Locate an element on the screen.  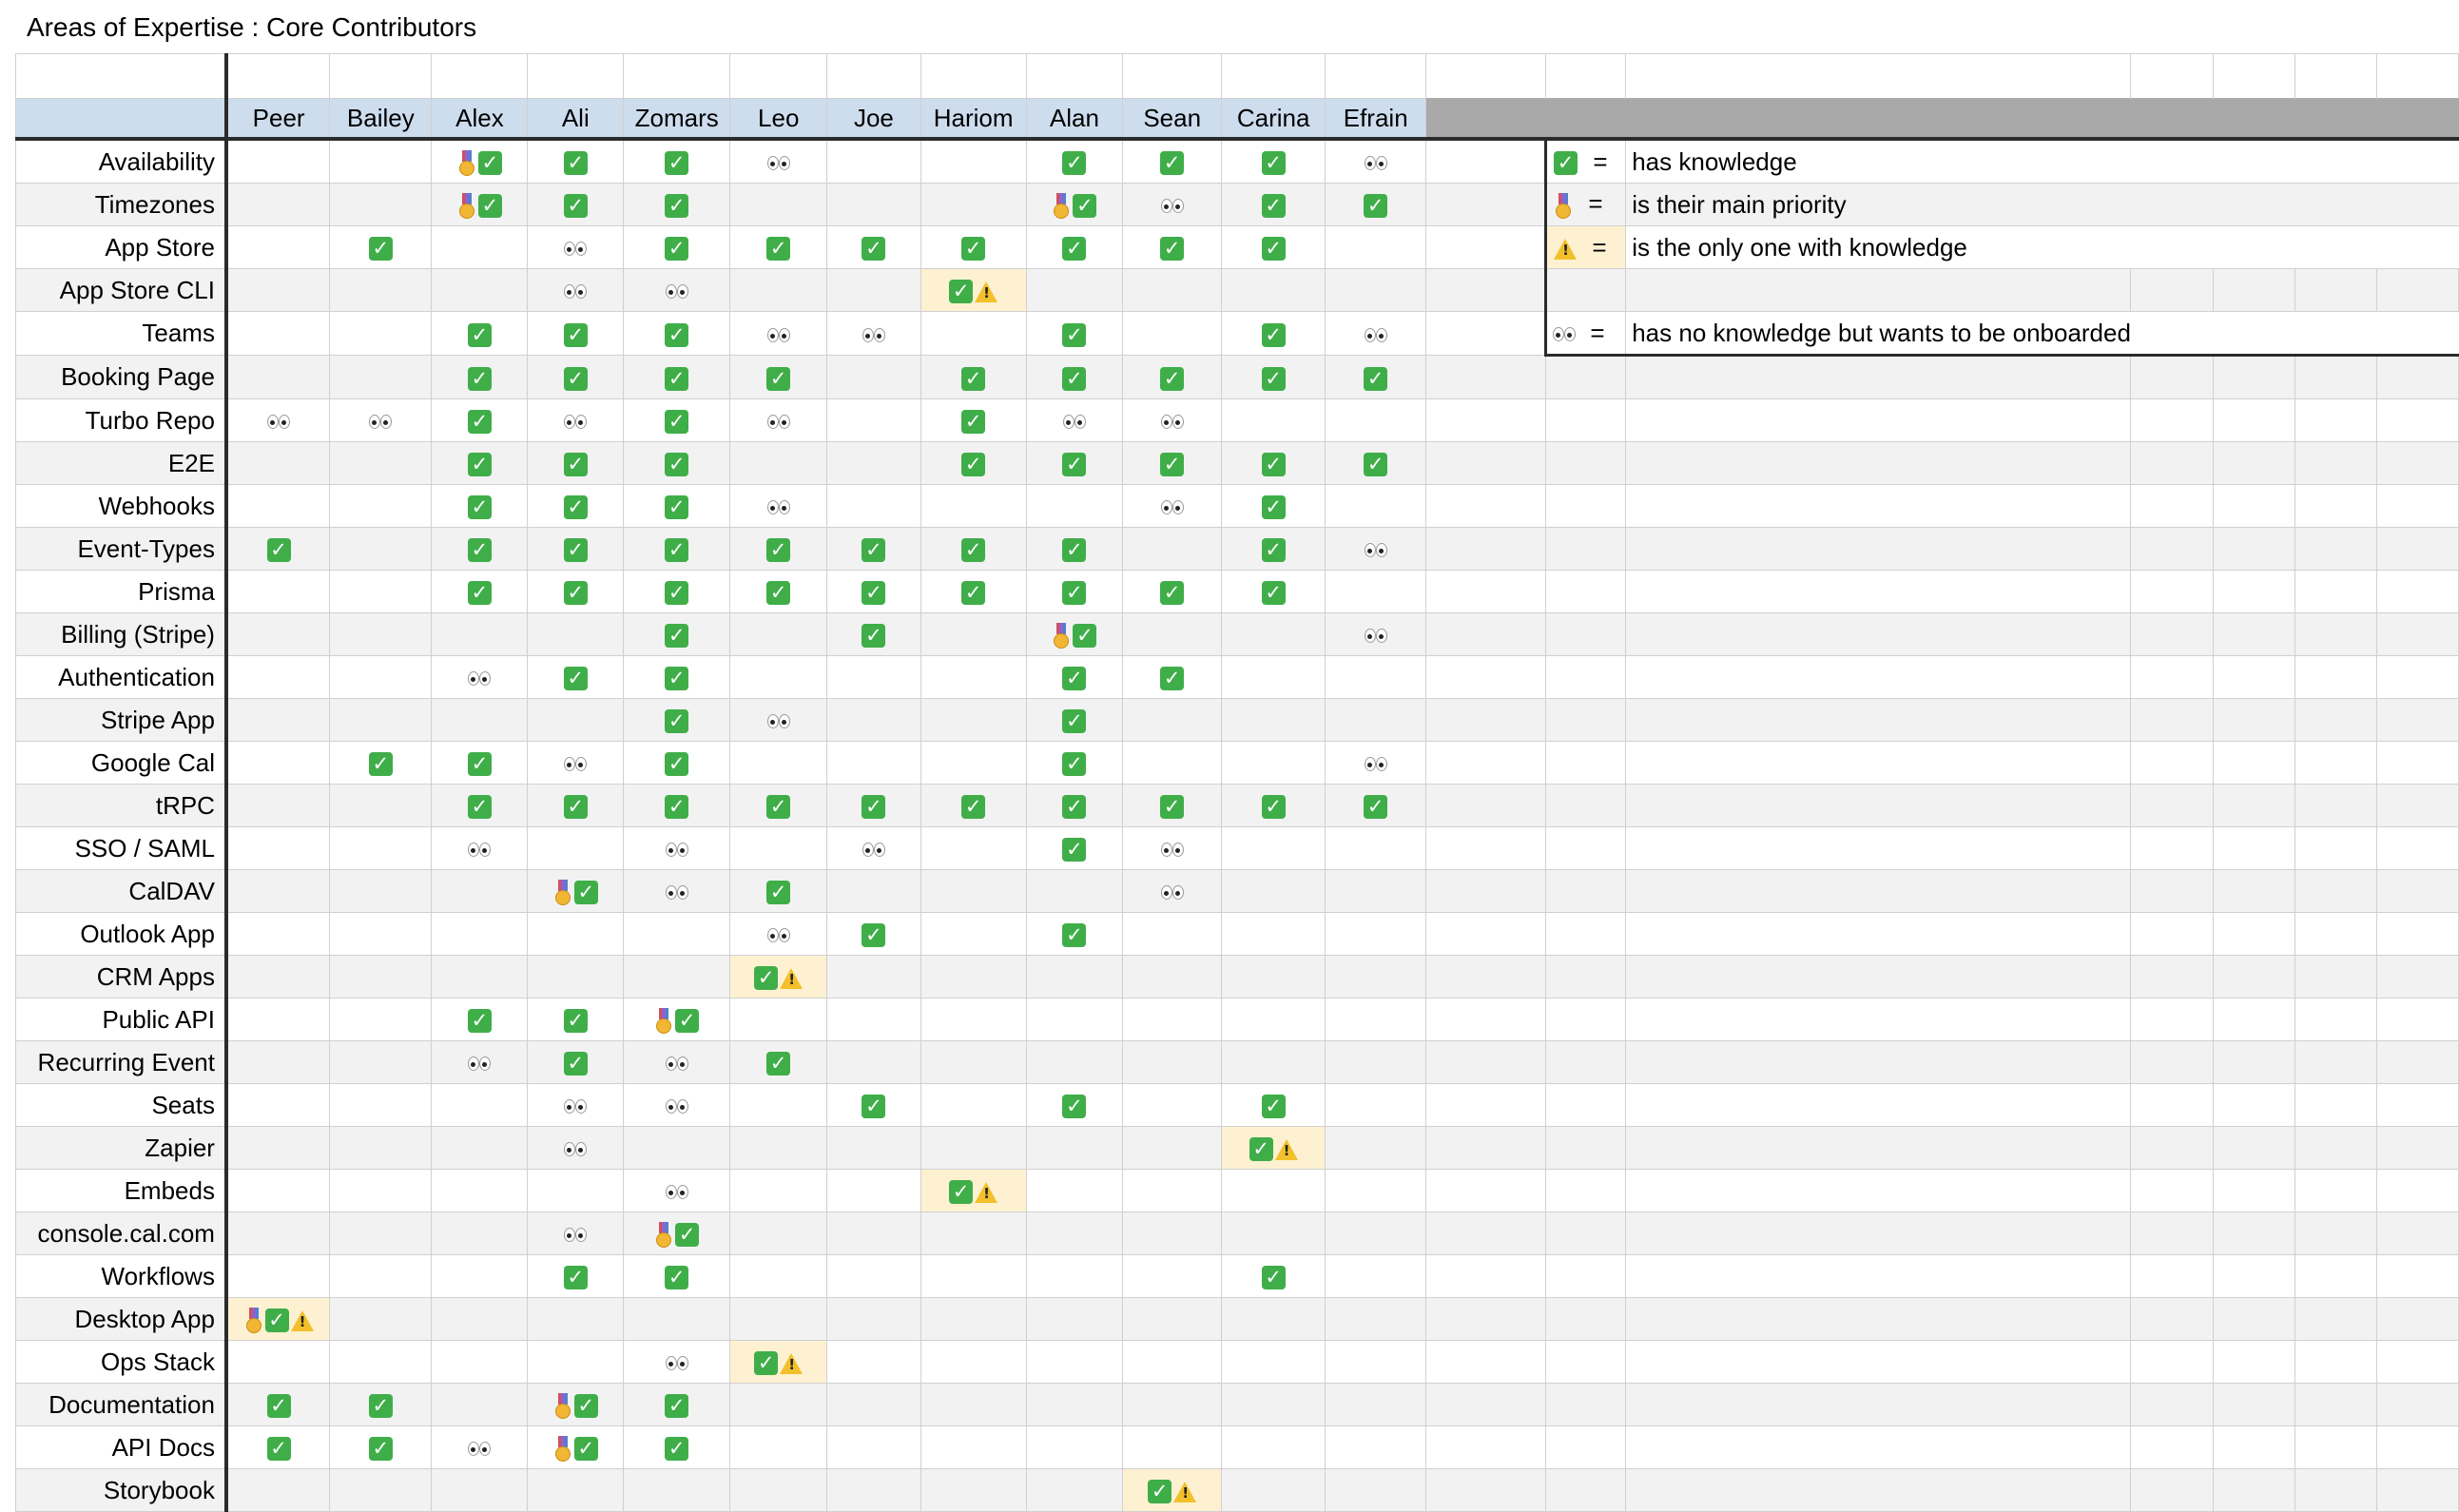
area-label: Ops Stack is located at coordinates (121, 1362).